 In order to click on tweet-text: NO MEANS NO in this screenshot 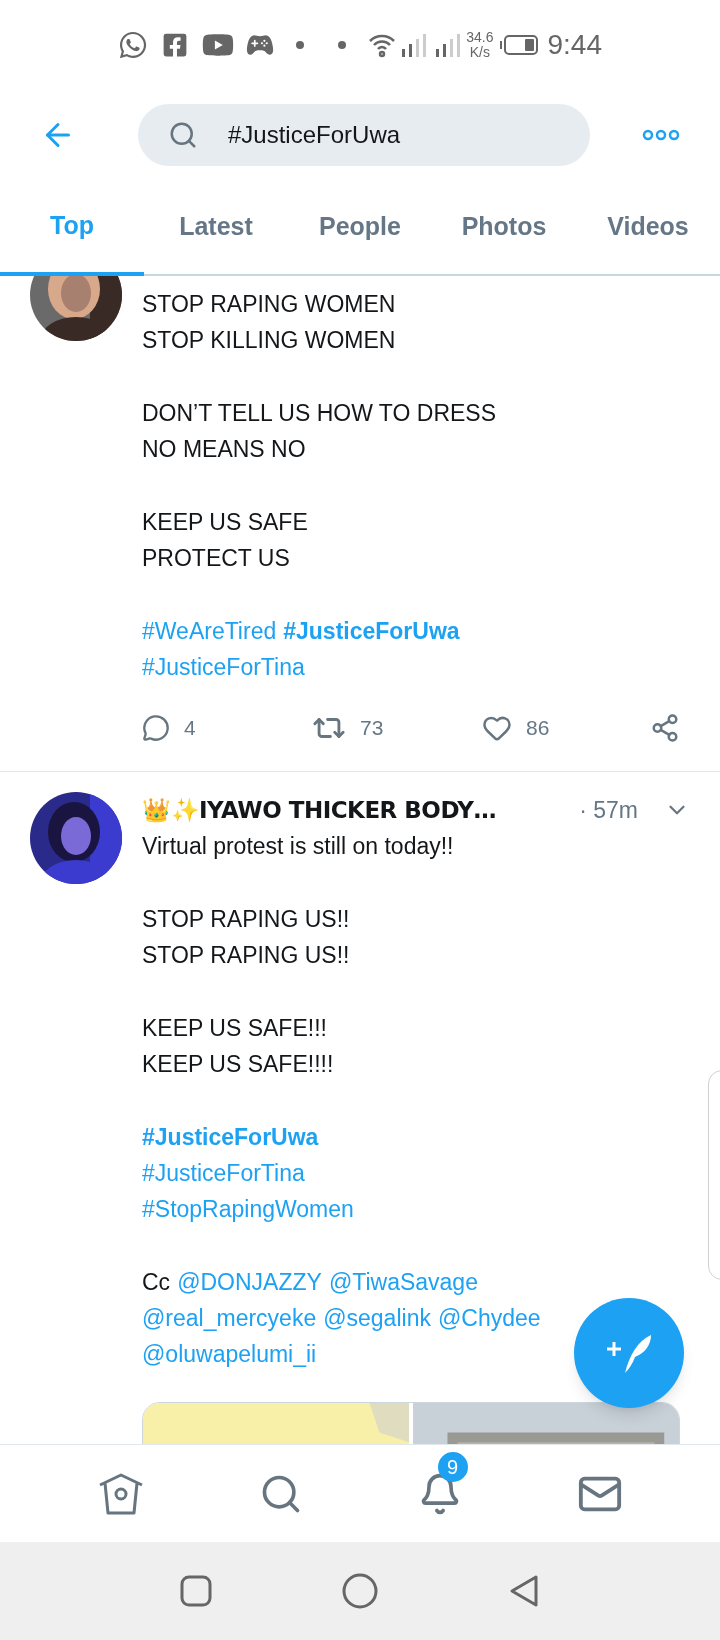, I will do `click(224, 449)`.